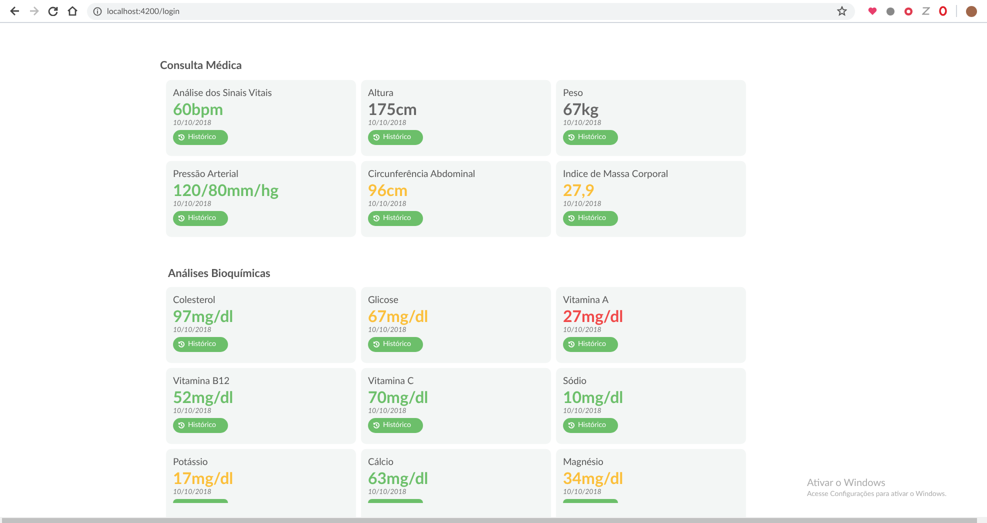 Image resolution: width=987 pixels, height=523 pixels. I want to click on metric-label: Vitamina C, so click(391, 382).